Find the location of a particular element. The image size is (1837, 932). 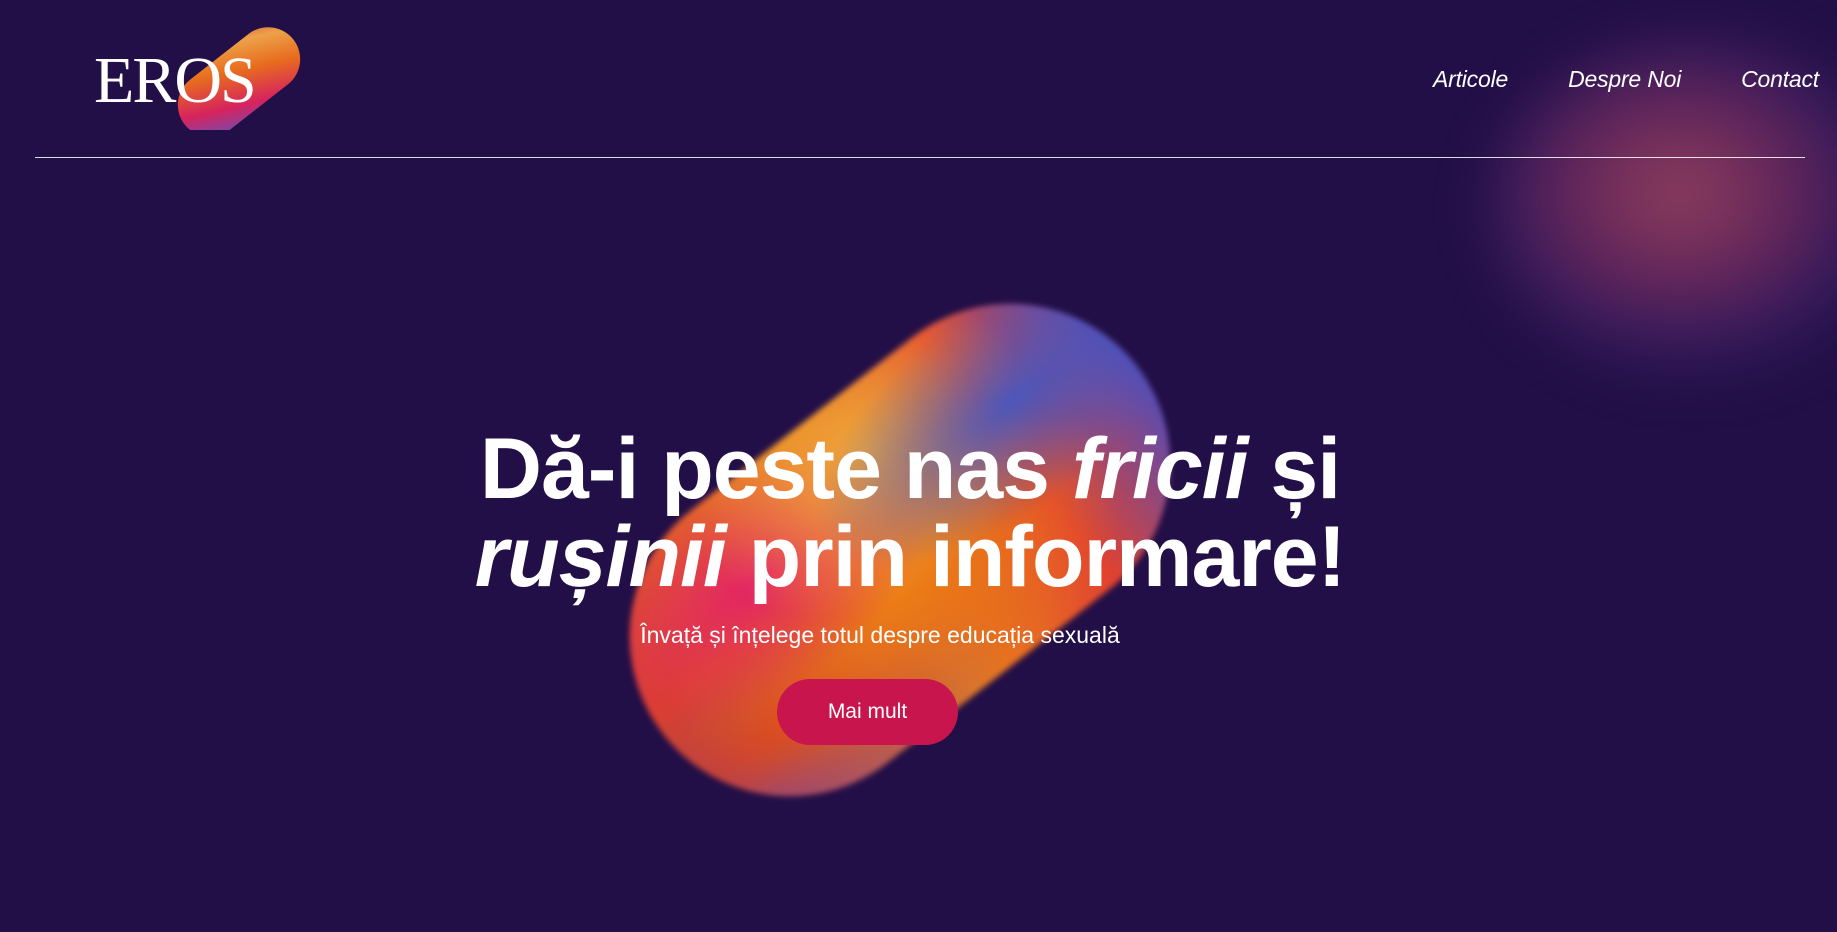

logo-link: EROS is located at coordinates (198, 76).